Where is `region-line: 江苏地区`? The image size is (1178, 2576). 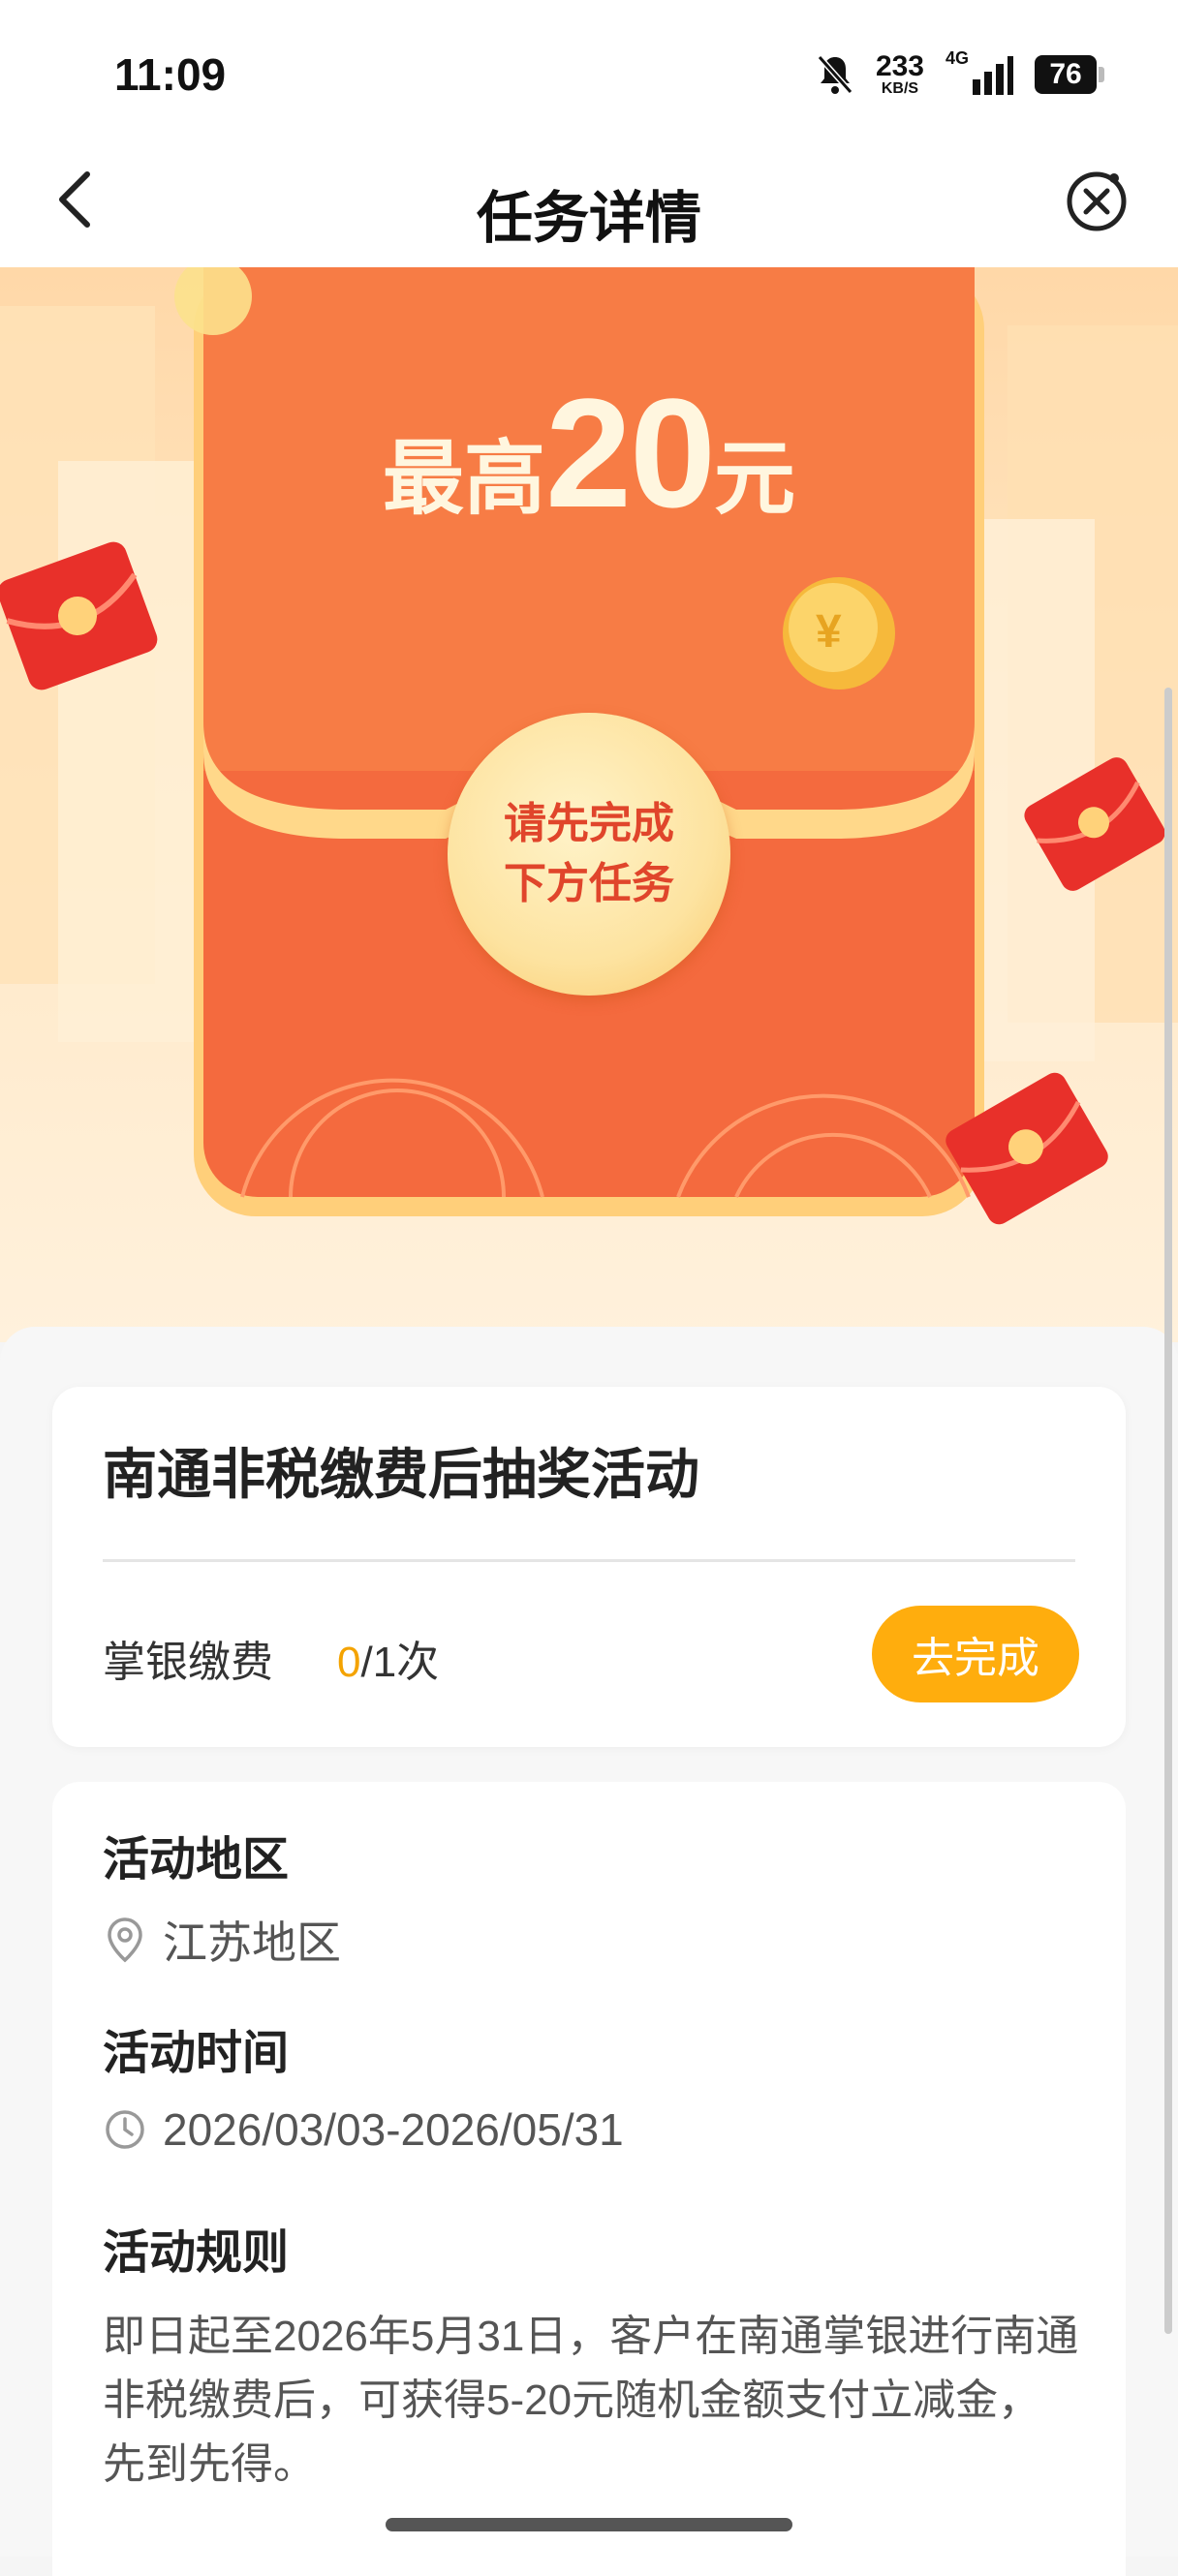
region-line: 江苏地区 is located at coordinates (222, 1940).